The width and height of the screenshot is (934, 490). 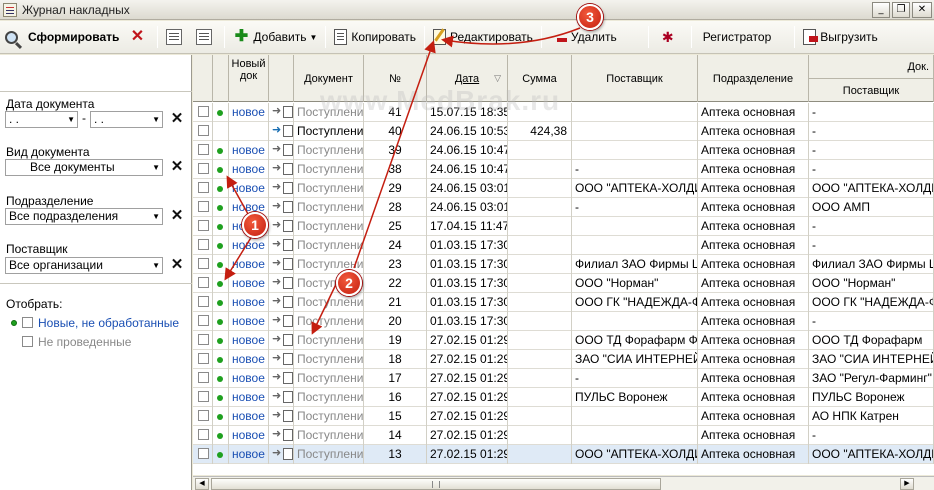 I want to click on cell-dot, so click(x=221, y=169).